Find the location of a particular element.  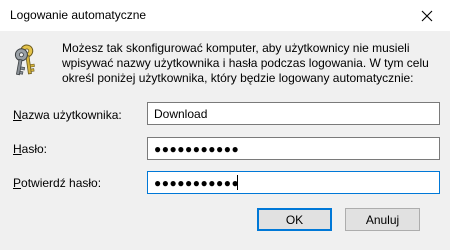

password-field: ●●●●●●●●●●● is located at coordinates (293, 148).